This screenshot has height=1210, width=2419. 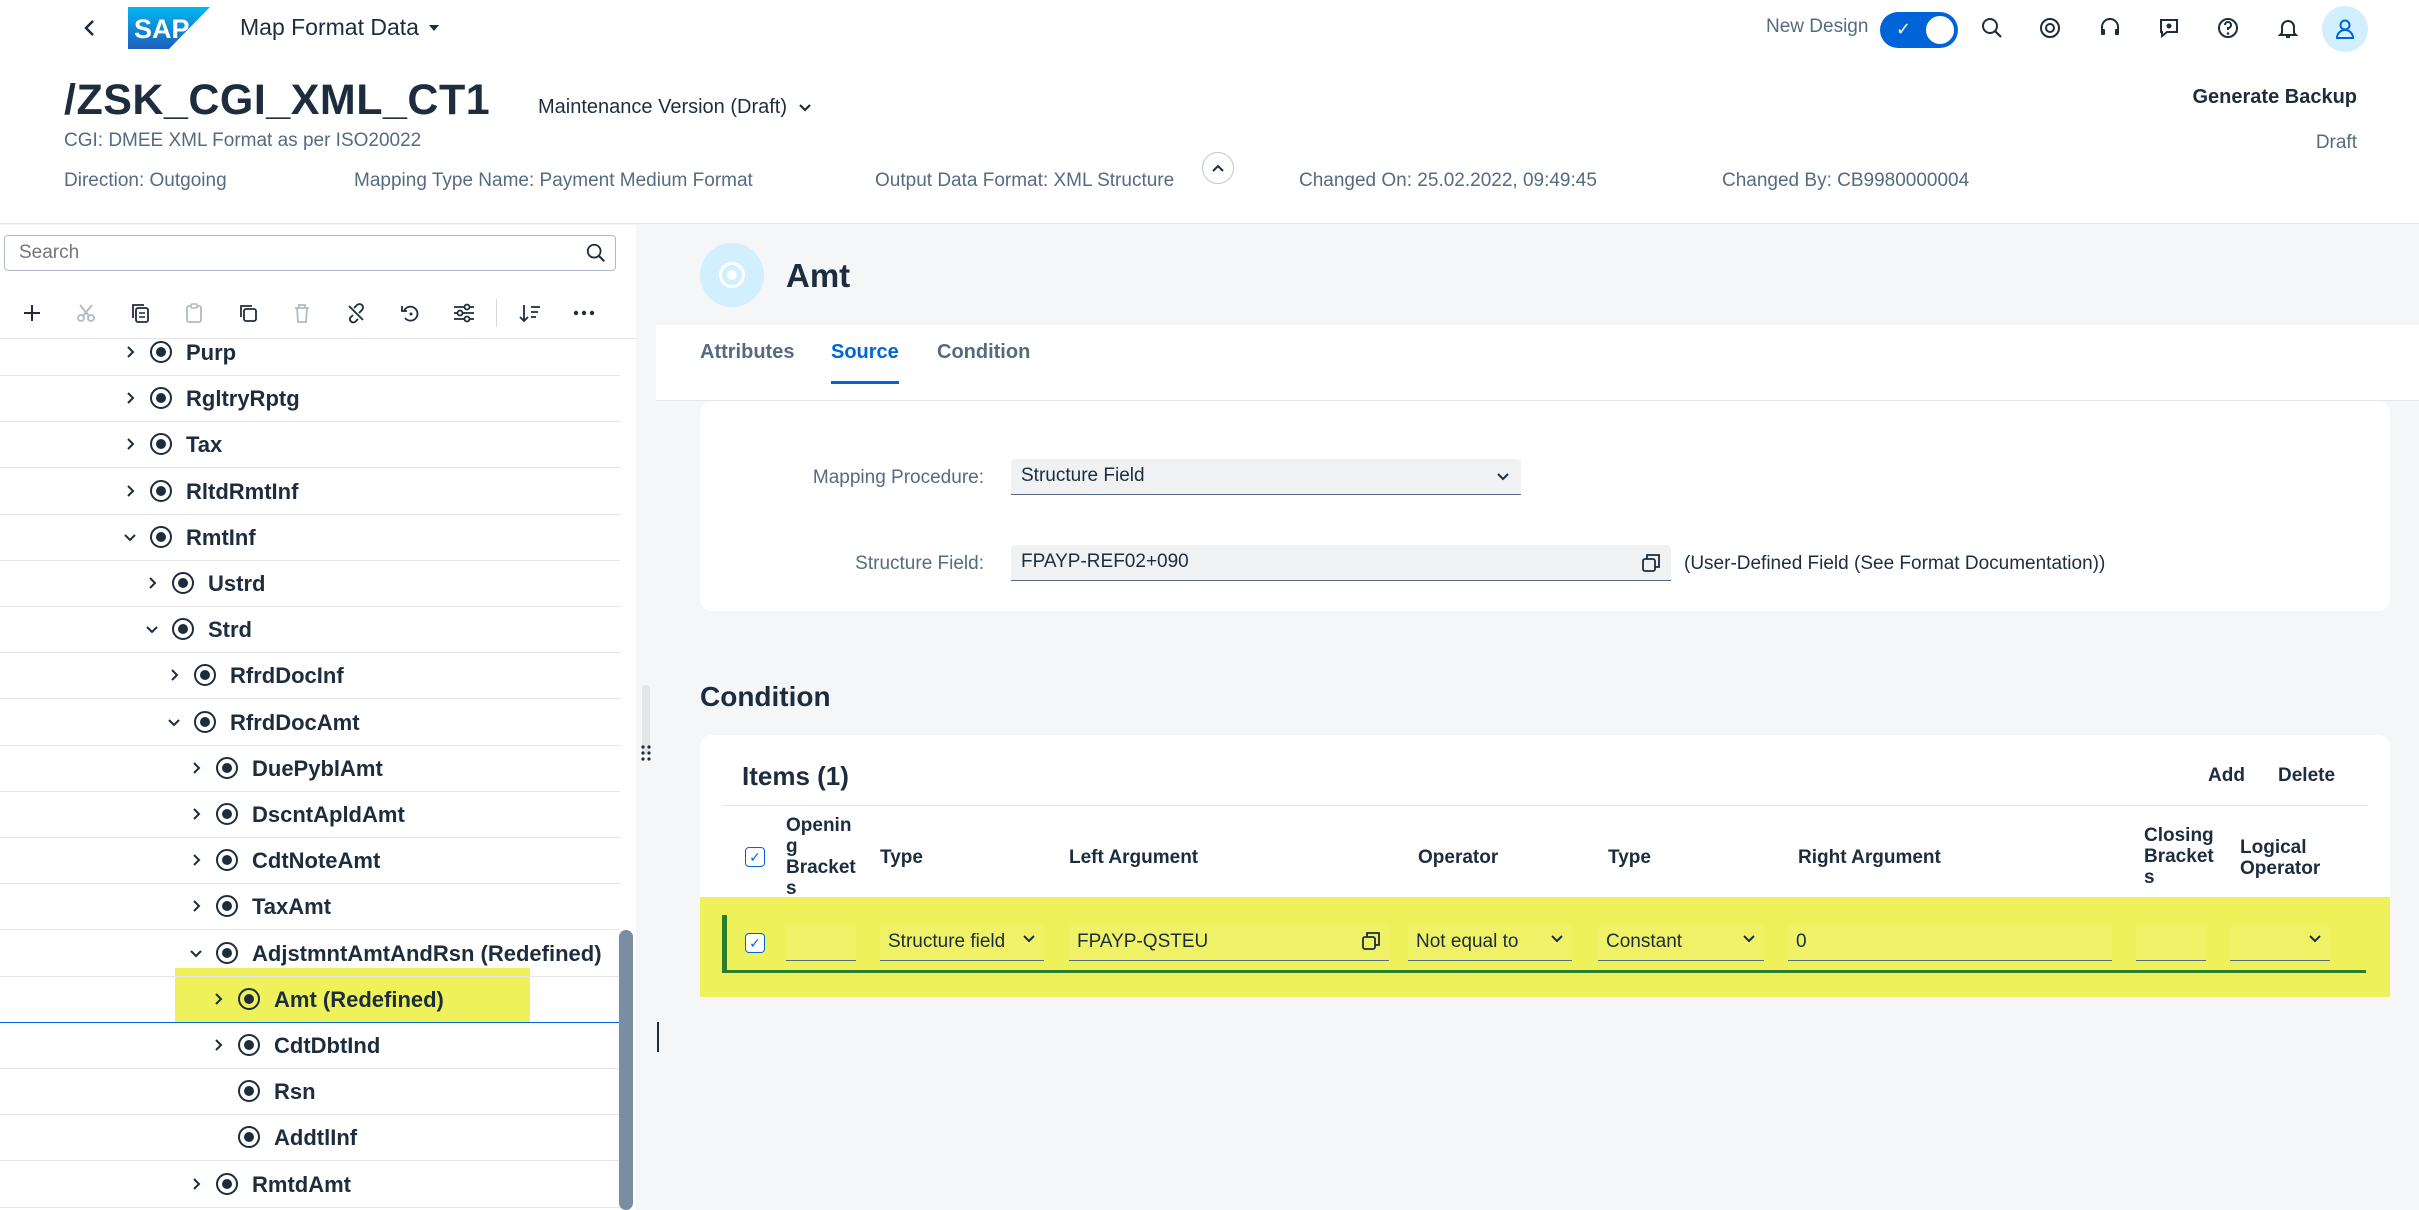 What do you see at coordinates (248, 313) in the screenshot?
I see `duplicate-icon` at bounding box center [248, 313].